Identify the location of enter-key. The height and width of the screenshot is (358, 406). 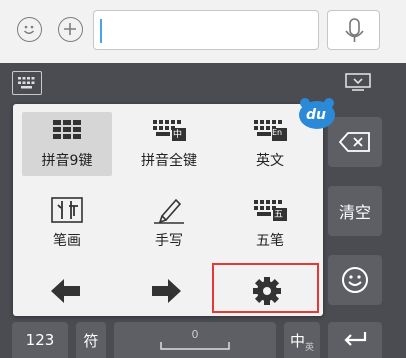
(355, 340).